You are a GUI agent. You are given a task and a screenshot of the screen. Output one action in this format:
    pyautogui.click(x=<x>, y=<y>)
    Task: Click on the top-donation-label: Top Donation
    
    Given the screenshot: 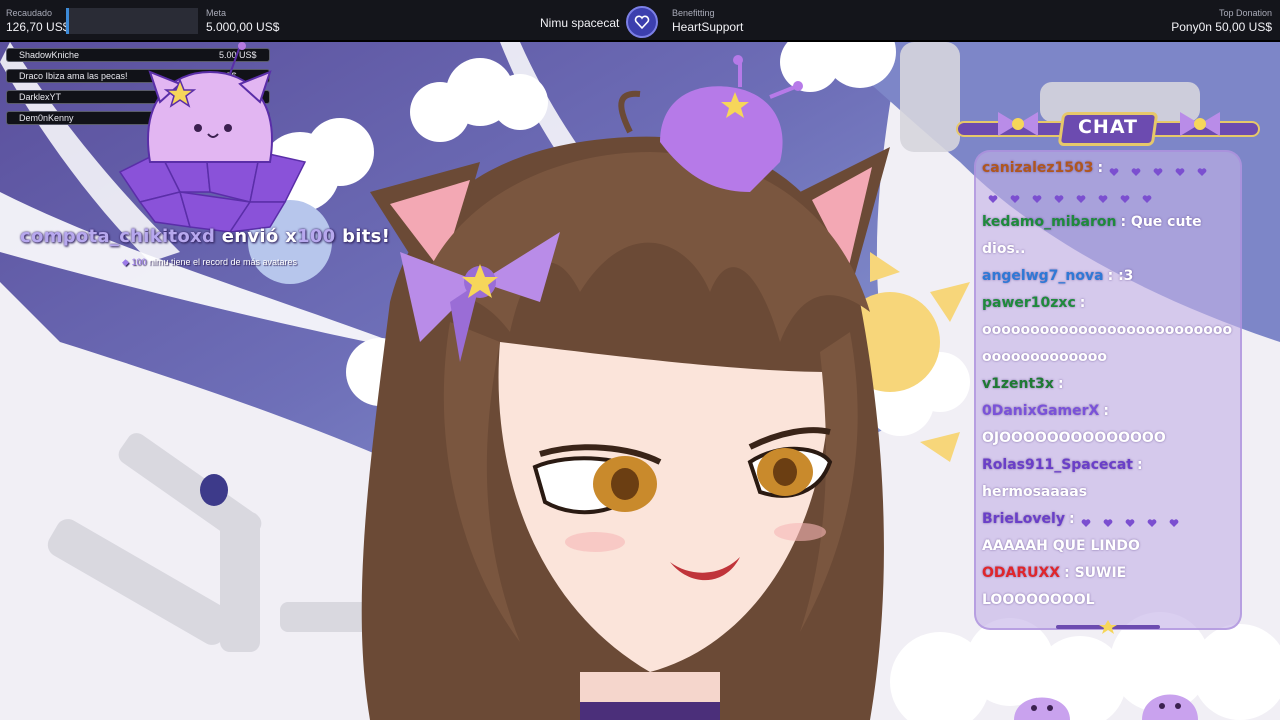 What is the action you would take?
    pyautogui.click(x=1245, y=13)
    